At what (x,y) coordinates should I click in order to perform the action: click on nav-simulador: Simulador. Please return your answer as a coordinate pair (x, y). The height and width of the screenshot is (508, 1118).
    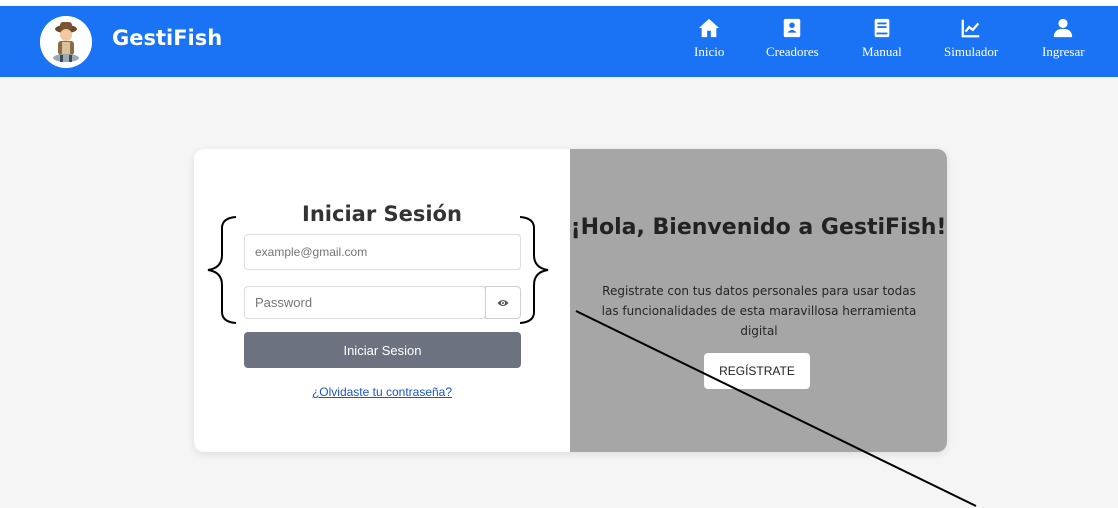
    Looking at the image, I should click on (971, 38).